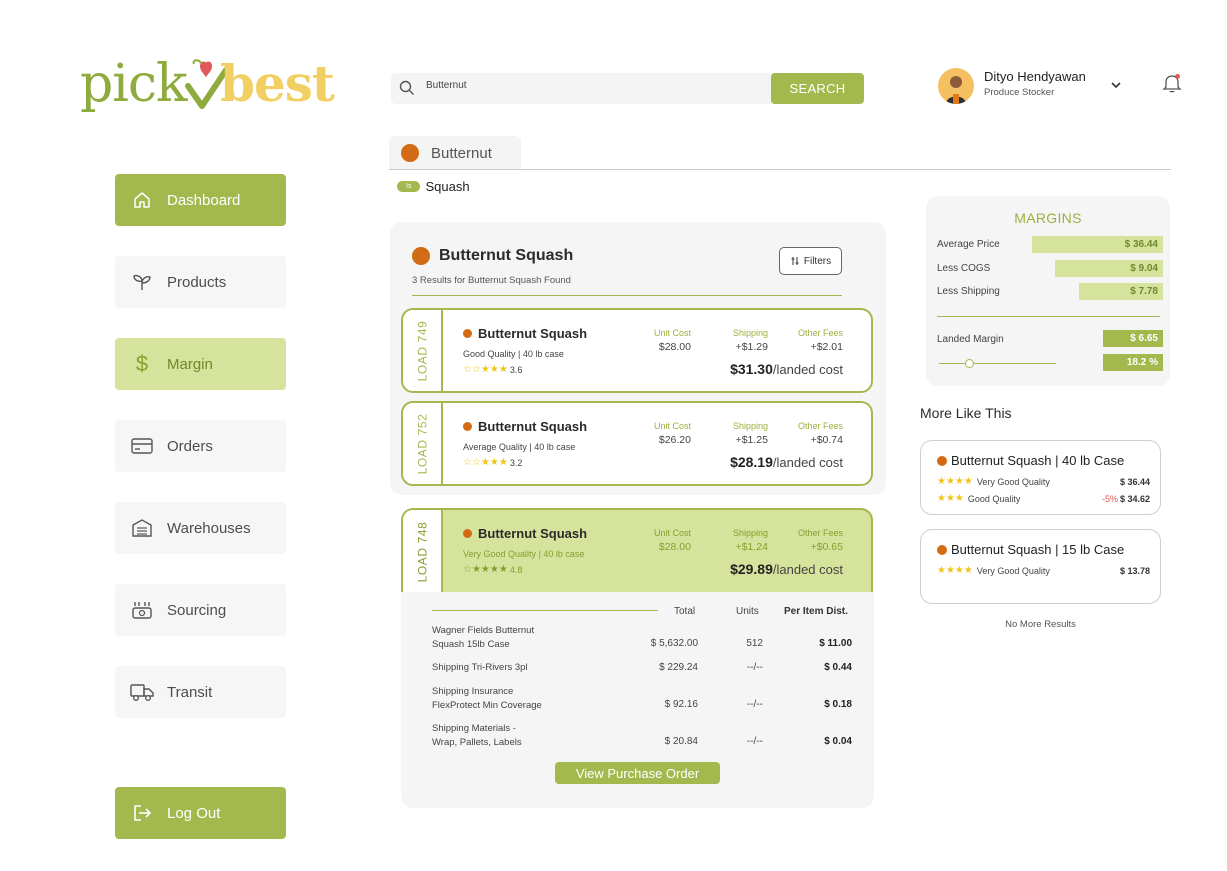 The height and width of the screenshot is (871, 1227). What do you see at coordinates (1038, 549) in the screenshot?
I see `similar-product-title-text: Butternut Squash | 15 lb Case` at bounding box center [1038, 549].